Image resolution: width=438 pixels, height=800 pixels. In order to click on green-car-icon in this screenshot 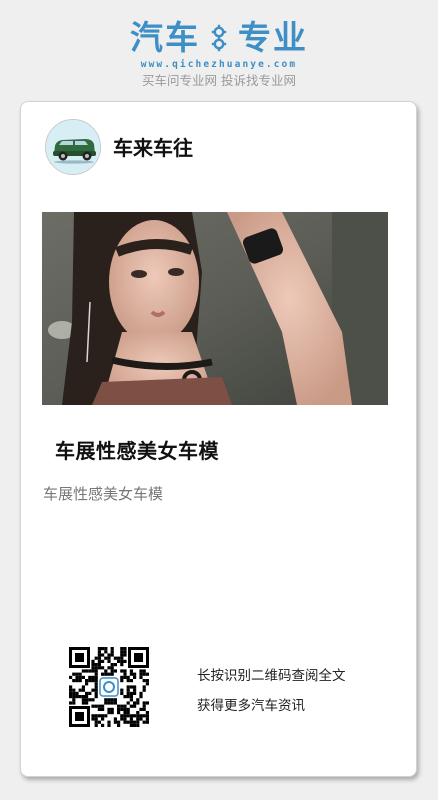, I will do `click(73, 147)`.